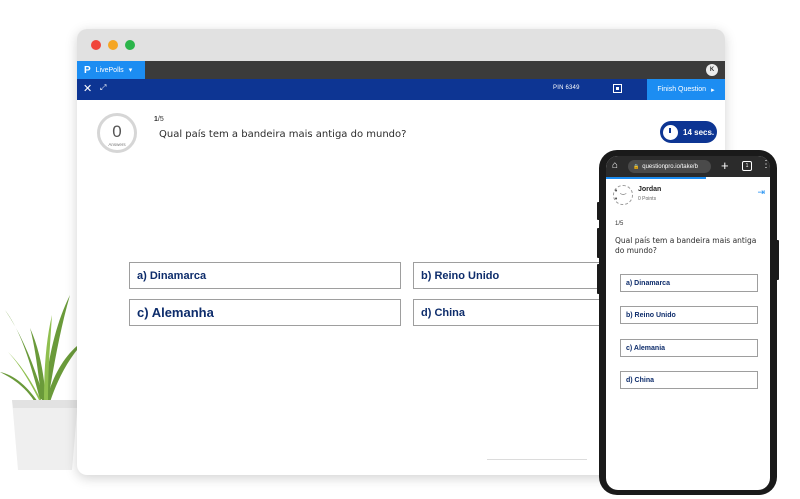 This screenshot has height=499, width=800. Describe the element at coordinates (699, 132) in the screenshot. I see `timer-value: 14 secs.` at that location.